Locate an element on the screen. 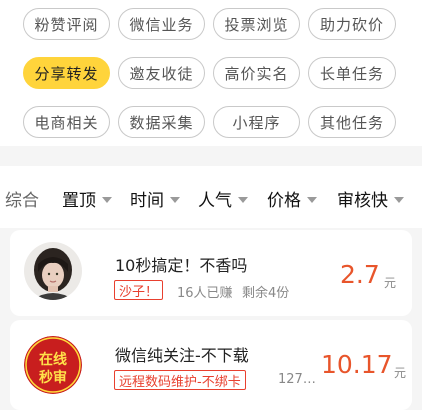  sort-fast-review: 审核快 is located at coordinates (370, 198).